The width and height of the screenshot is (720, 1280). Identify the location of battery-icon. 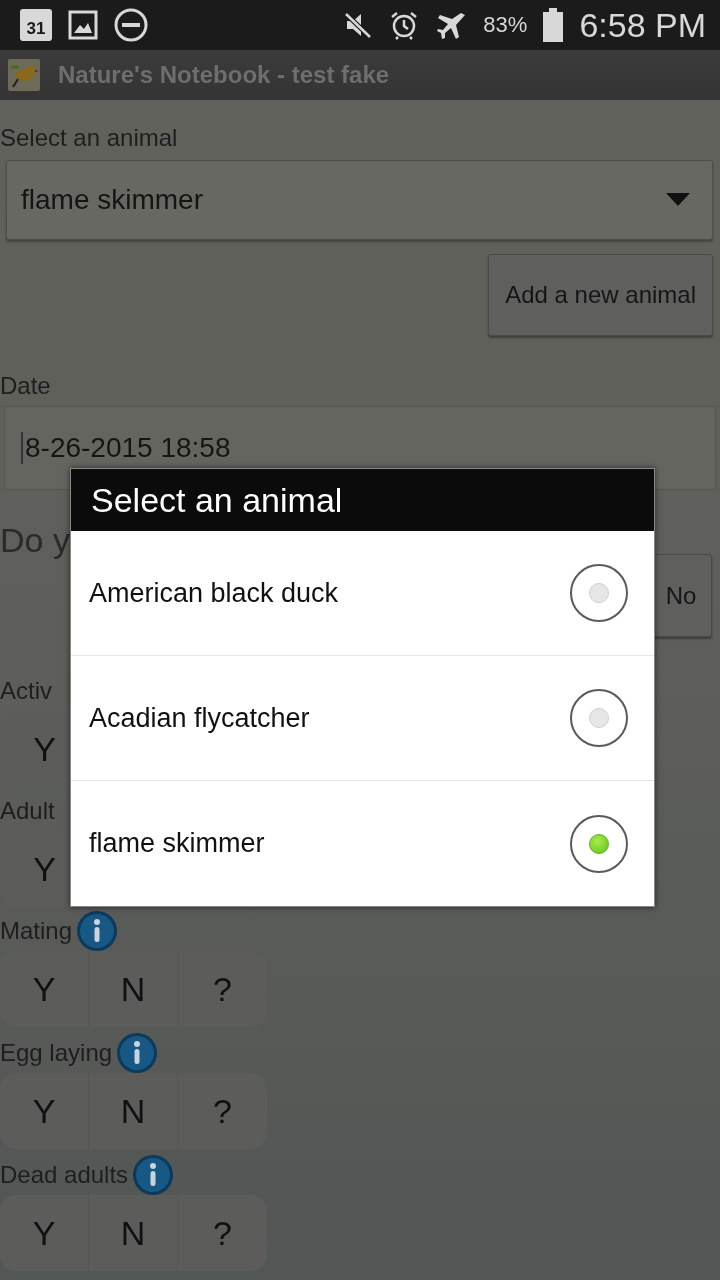
(553, 25).